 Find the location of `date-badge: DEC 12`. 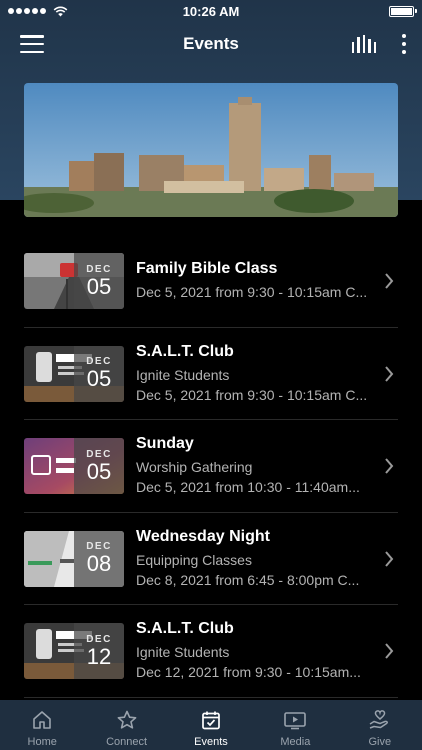

date-badge: DEC 12 is located at coordinates (99, 651).